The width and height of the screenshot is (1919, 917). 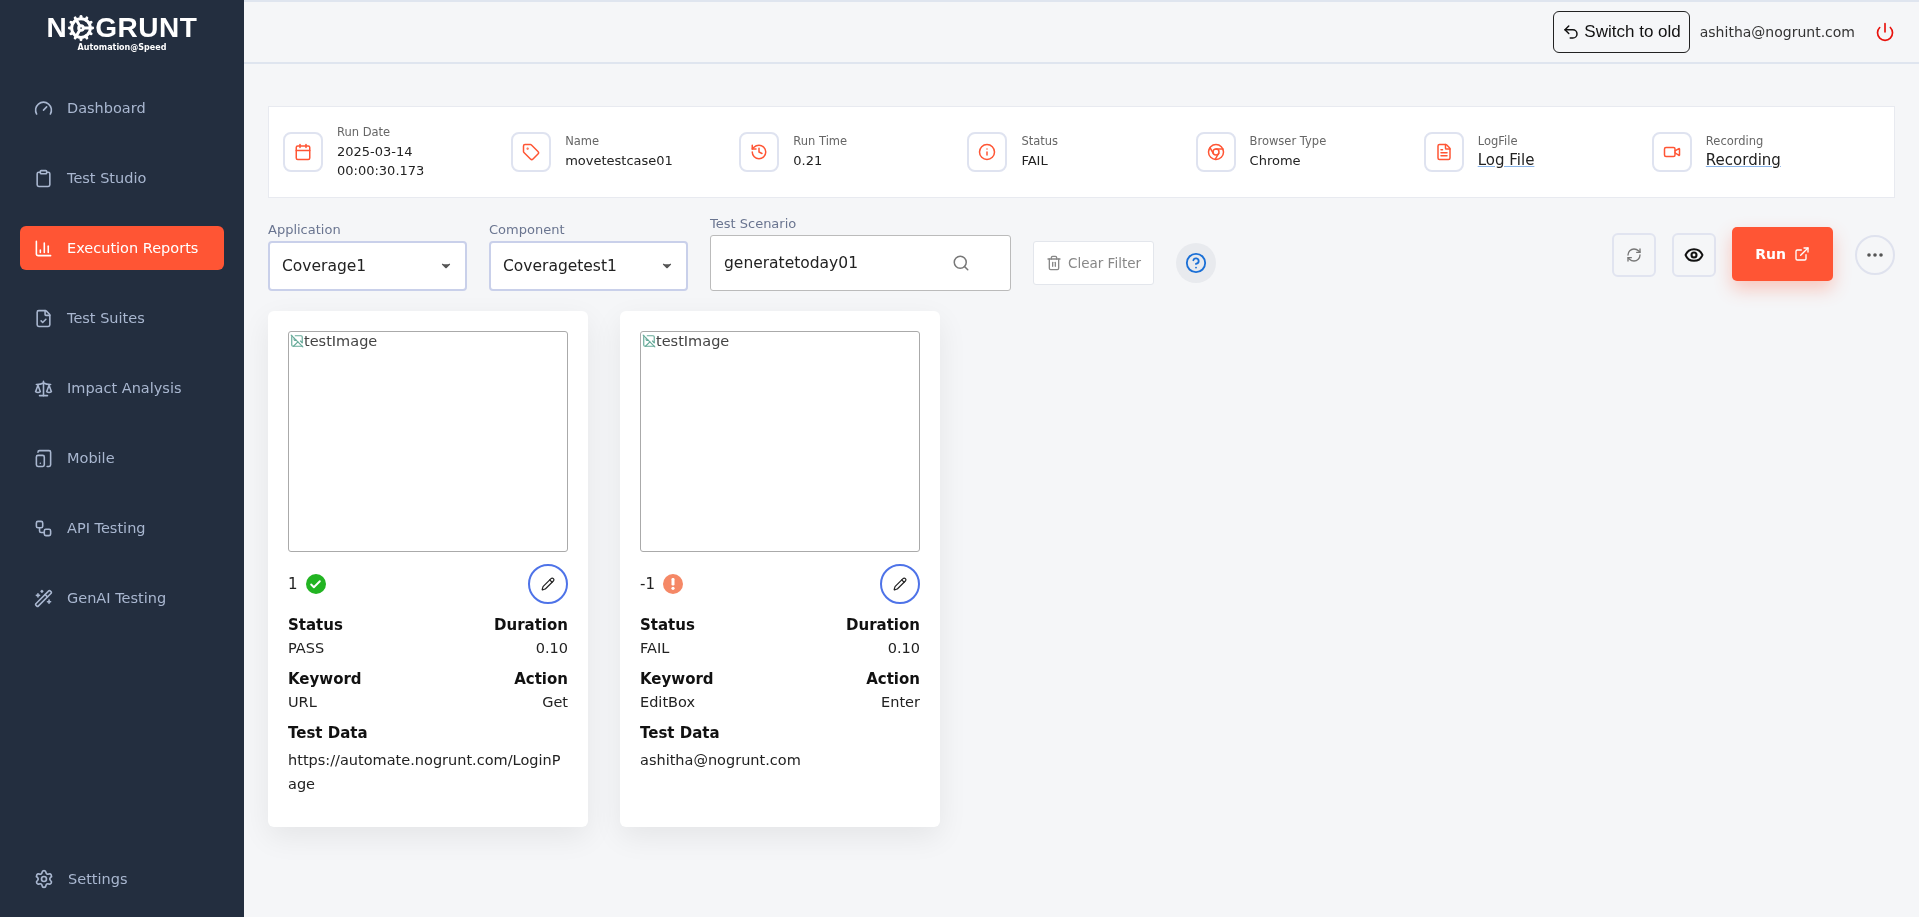 I want to click on help-icon, so click(x=1196, y=263).